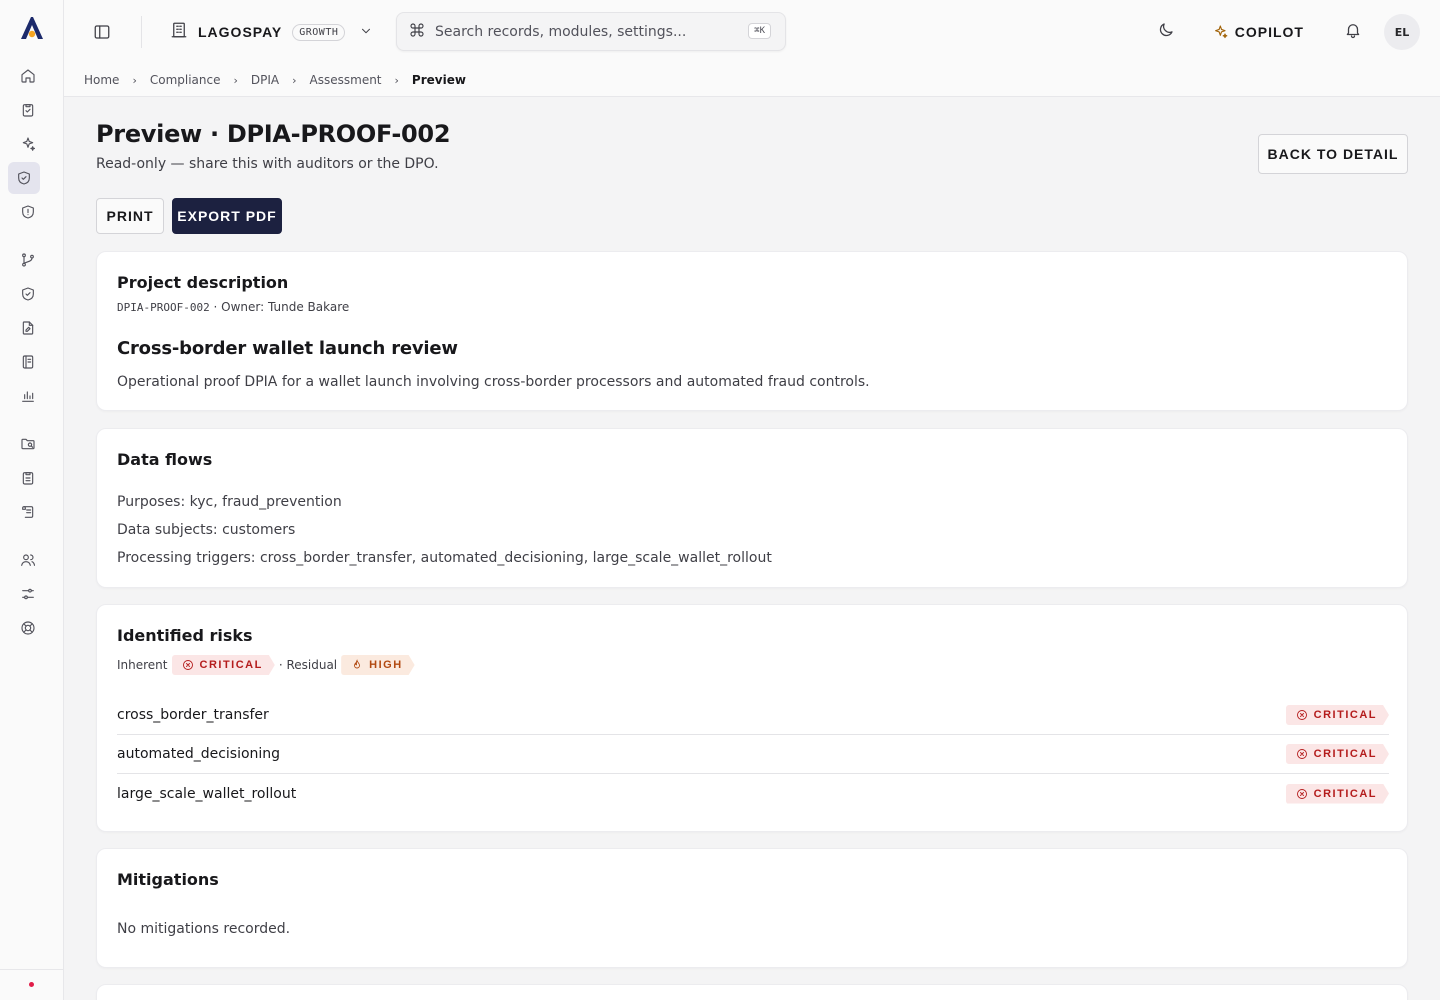 The height and width of the screenshot is (1000, 1440). What do you see at coordinates (279, 307) in the screenshot?
I see `project-owner: · Owner: Tunde Bakare` at bounding box center [279, 307].